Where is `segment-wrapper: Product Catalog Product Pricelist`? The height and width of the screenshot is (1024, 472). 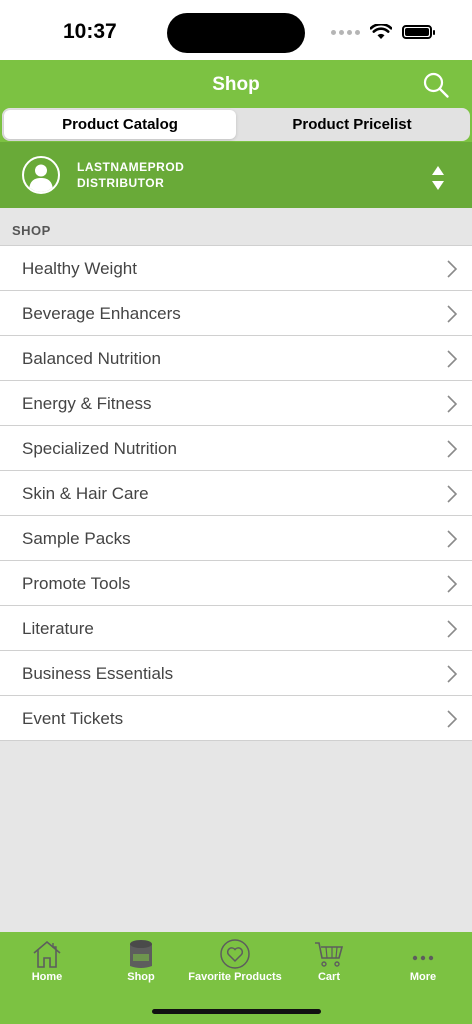
segment-wrapper: Product Catalog Product Pricelist is located at coordinates (236, 125).